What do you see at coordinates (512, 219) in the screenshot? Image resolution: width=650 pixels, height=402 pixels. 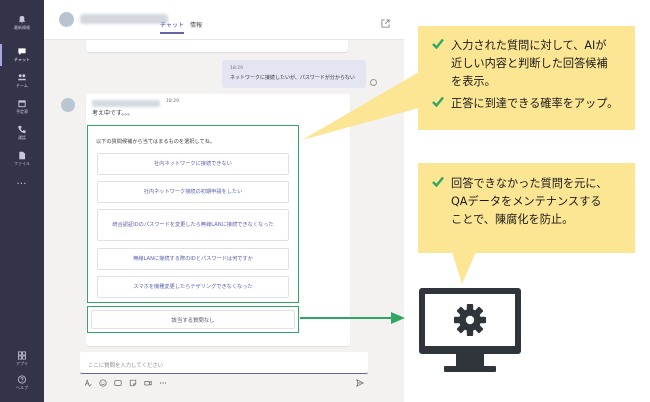 I see `callout-line: ことで、陳腐化を防止。` at bounding box center [512, 219].